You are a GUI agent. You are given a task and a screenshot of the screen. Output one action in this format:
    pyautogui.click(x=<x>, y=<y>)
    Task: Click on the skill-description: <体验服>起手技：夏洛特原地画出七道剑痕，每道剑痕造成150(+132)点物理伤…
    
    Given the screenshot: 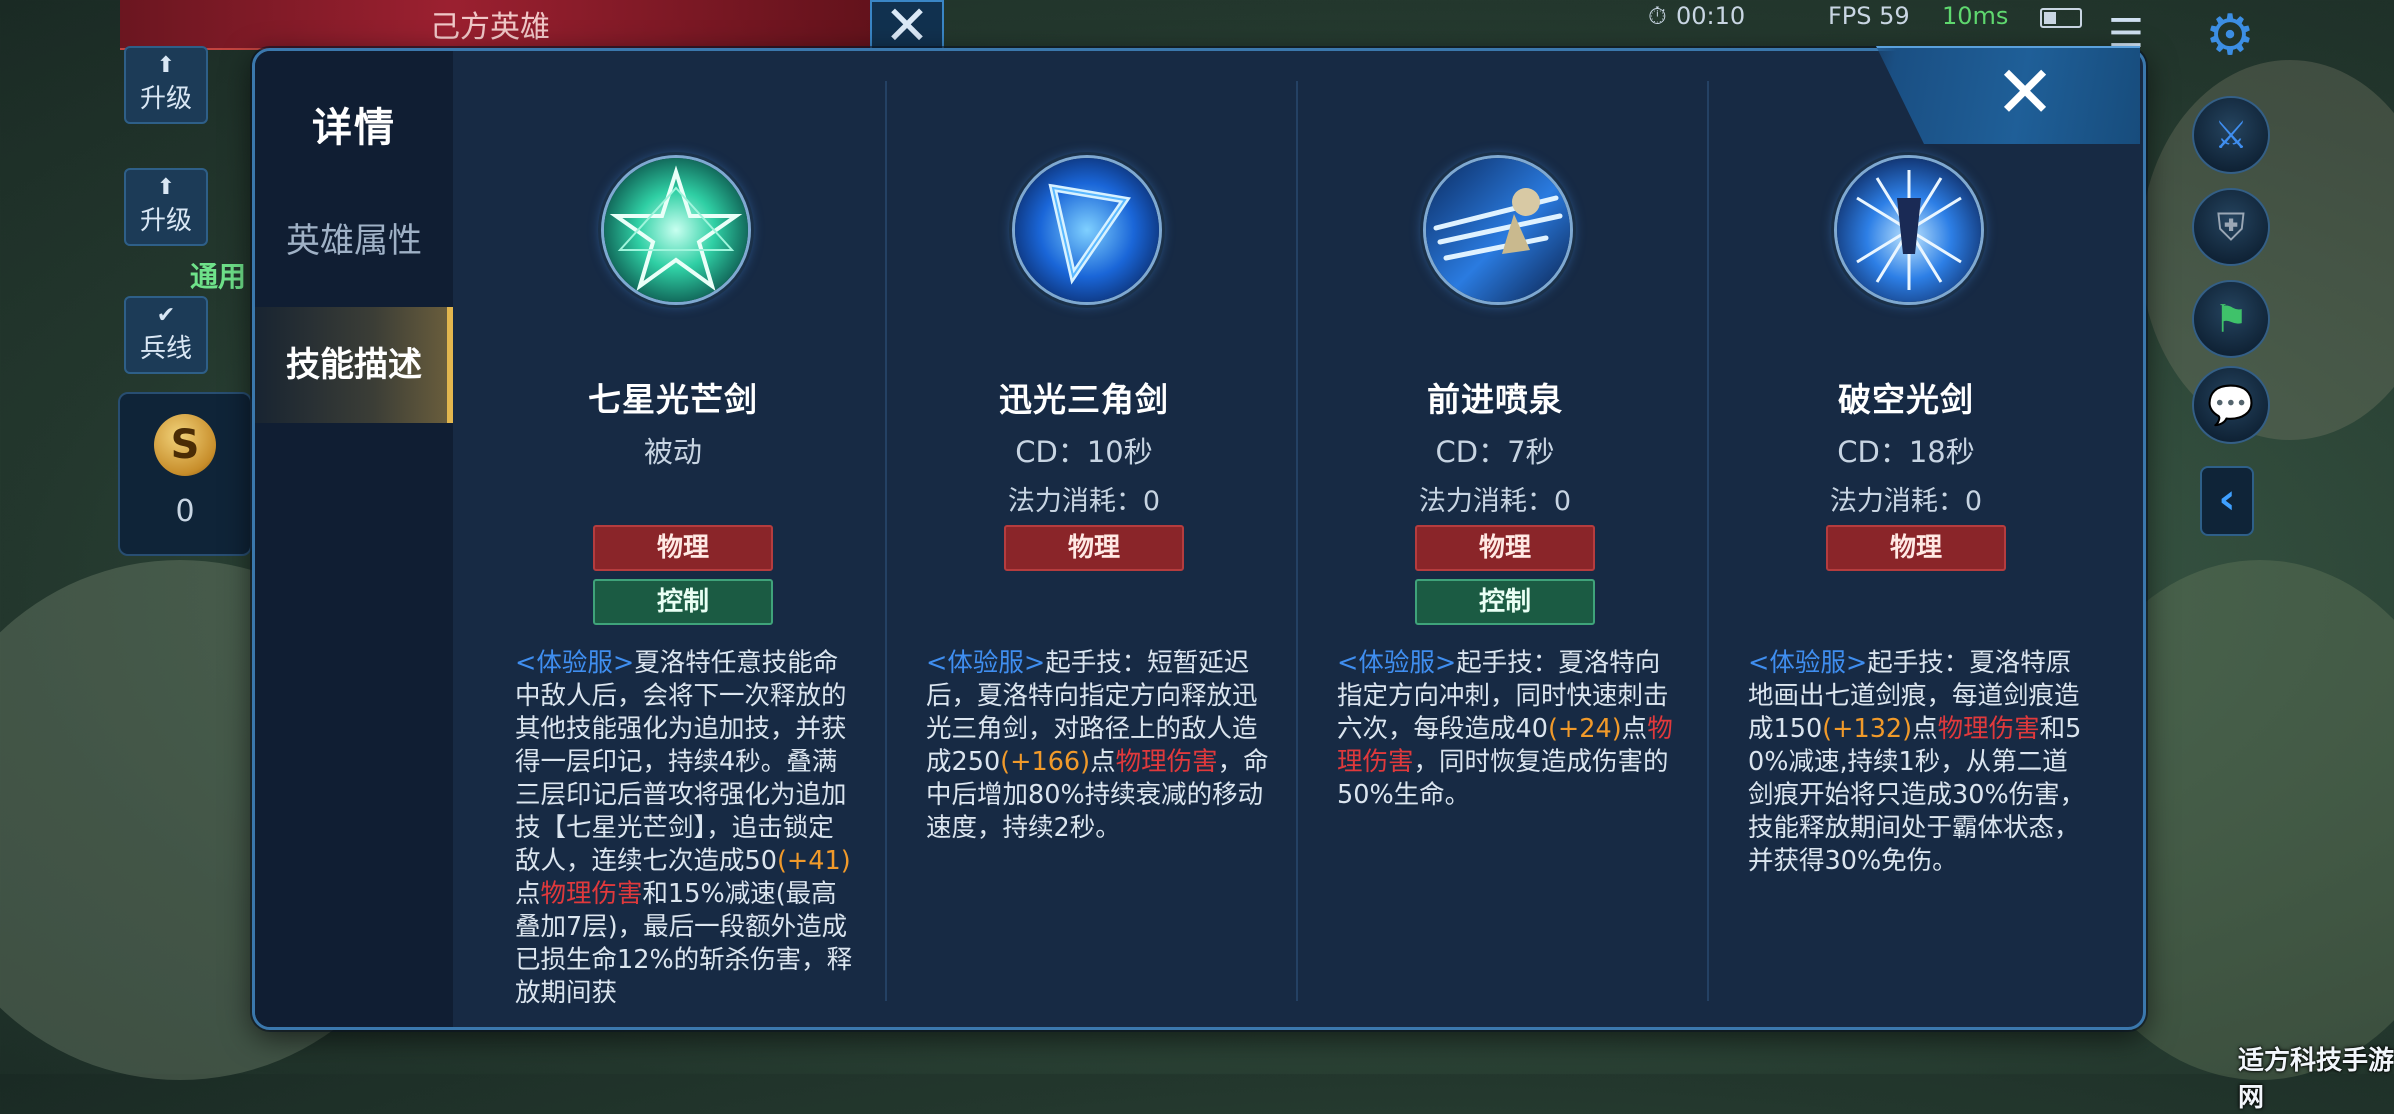 What is the action you would take?
    pyautogui.click(x=1920, y=836)
    